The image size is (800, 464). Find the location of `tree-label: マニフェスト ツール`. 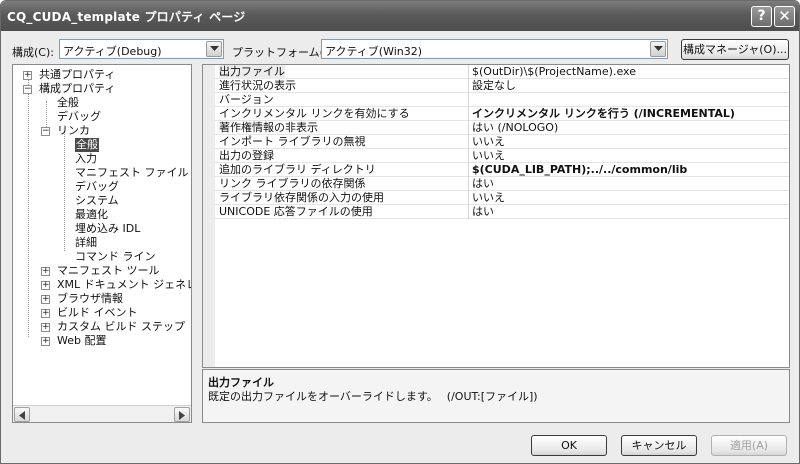

tree-label: マニフェスト ツール is located at coordinates (108, 270).